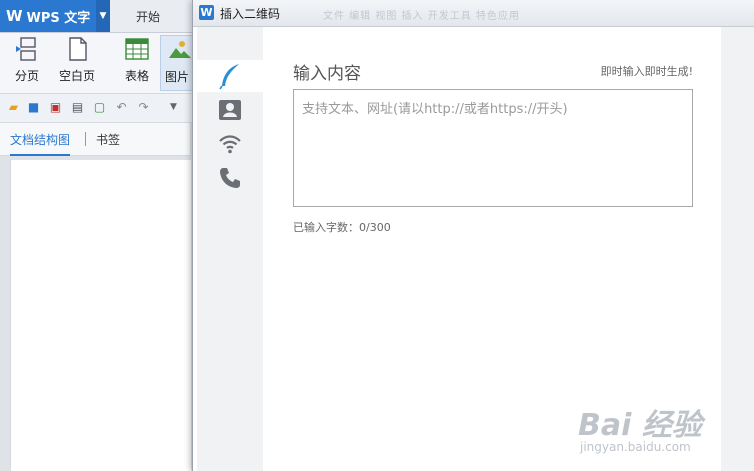 The height and width of the screenshot is (471, 754). I want to click on dialog-title: 插入二维码, so click(250, 14).